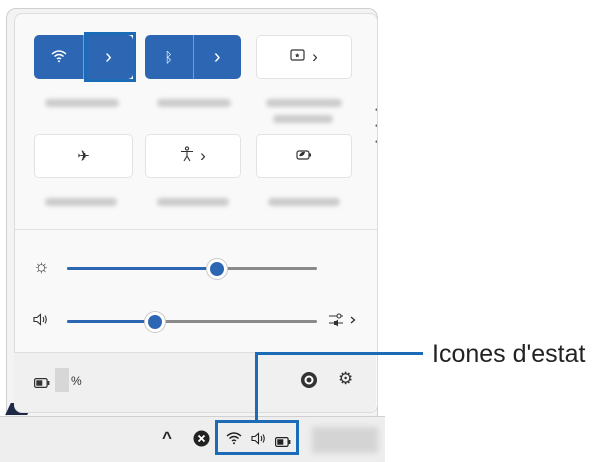 The height and width of the screenshot is (462, 600). I want to click on bluetooth-expand-button: ›, so click(217, 57).